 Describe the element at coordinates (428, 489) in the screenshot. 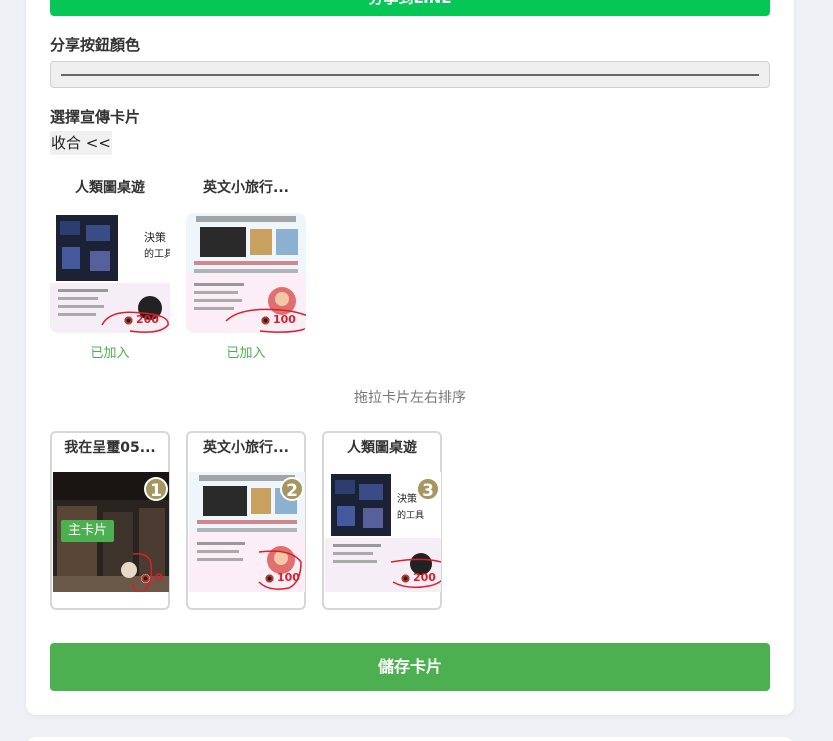

I see `order-badge: 3` at that location.